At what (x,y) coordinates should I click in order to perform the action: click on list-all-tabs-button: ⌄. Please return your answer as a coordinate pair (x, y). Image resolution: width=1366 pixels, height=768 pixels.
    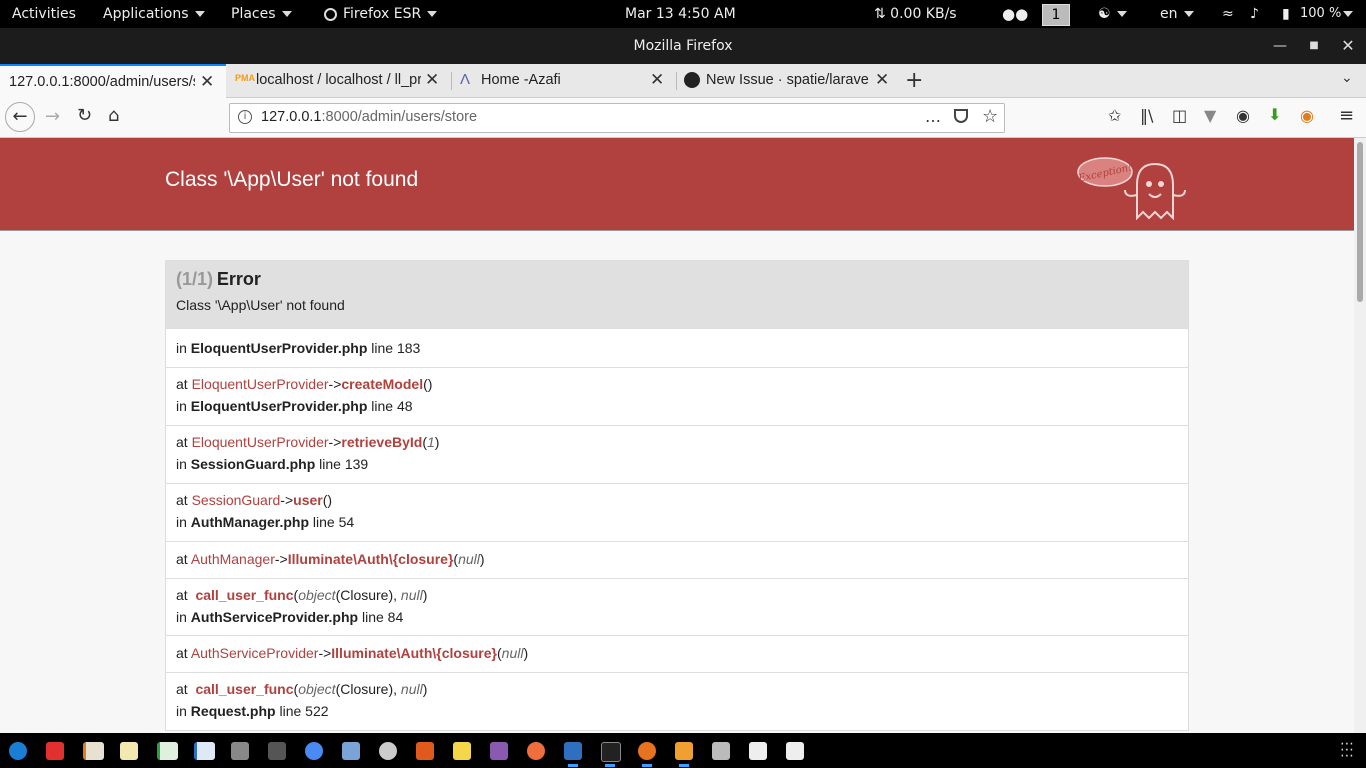
    Looking at the image, I should click on (1347, 78).